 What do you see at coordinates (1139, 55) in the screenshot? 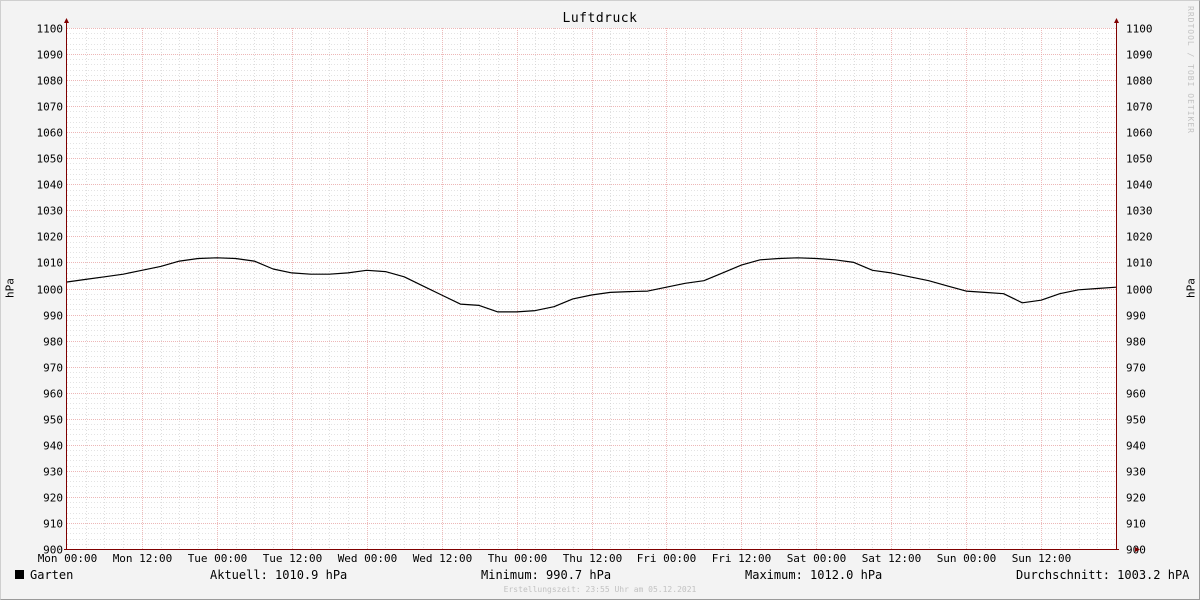
I see `y-tick-label-right: 1090` at bounding box center [1139, 55].